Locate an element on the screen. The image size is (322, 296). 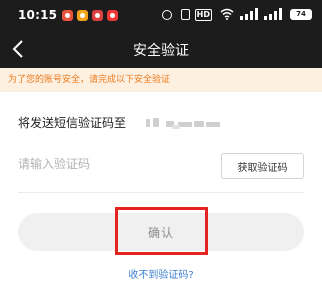
masked-phone-number is located at coordinates (184, 122).